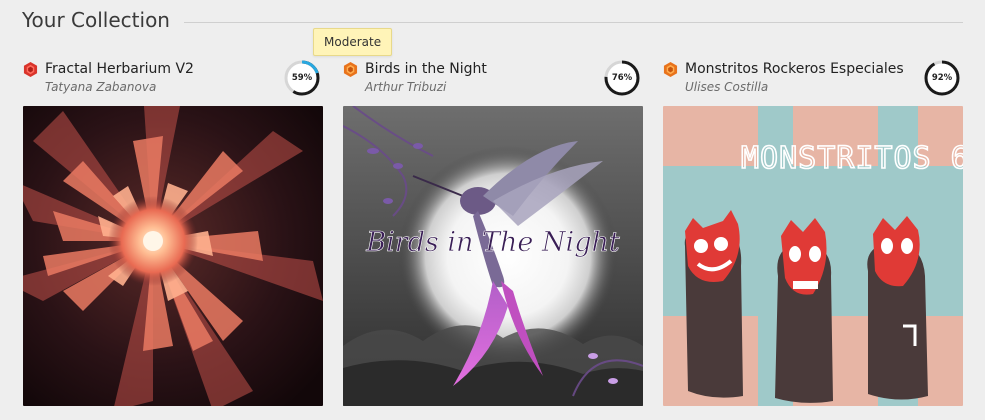 The image size is (985, 420). What do you see at coordinates (726, 87) in the screenshot?
I see `card-artist: Ulises Costilla` at bounding box center [726, 87].